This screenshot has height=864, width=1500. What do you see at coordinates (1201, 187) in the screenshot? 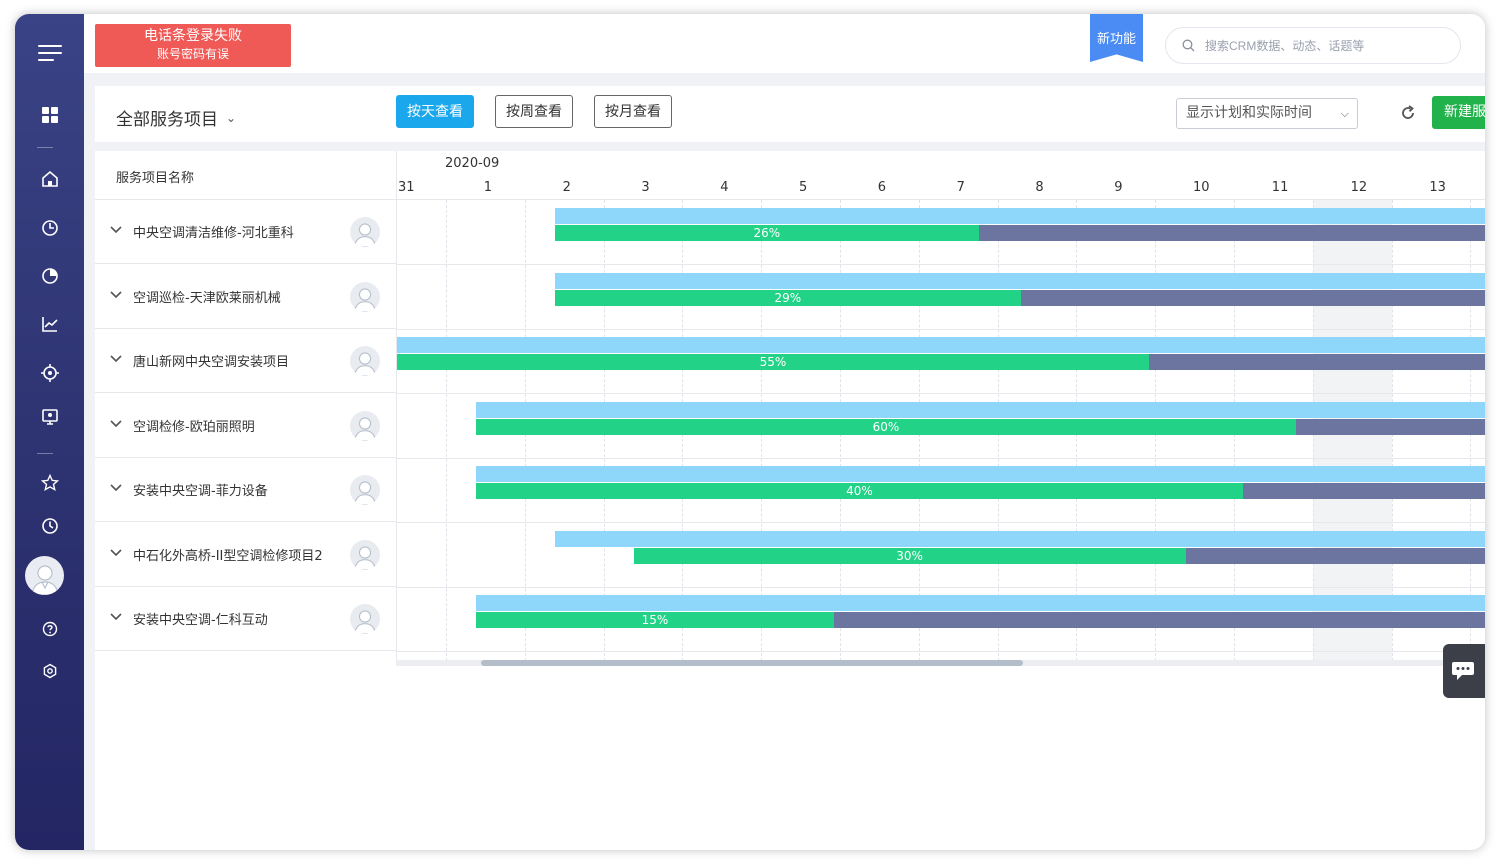
I see `timeline-day-label: 10` at bounding box center [1201, 187].